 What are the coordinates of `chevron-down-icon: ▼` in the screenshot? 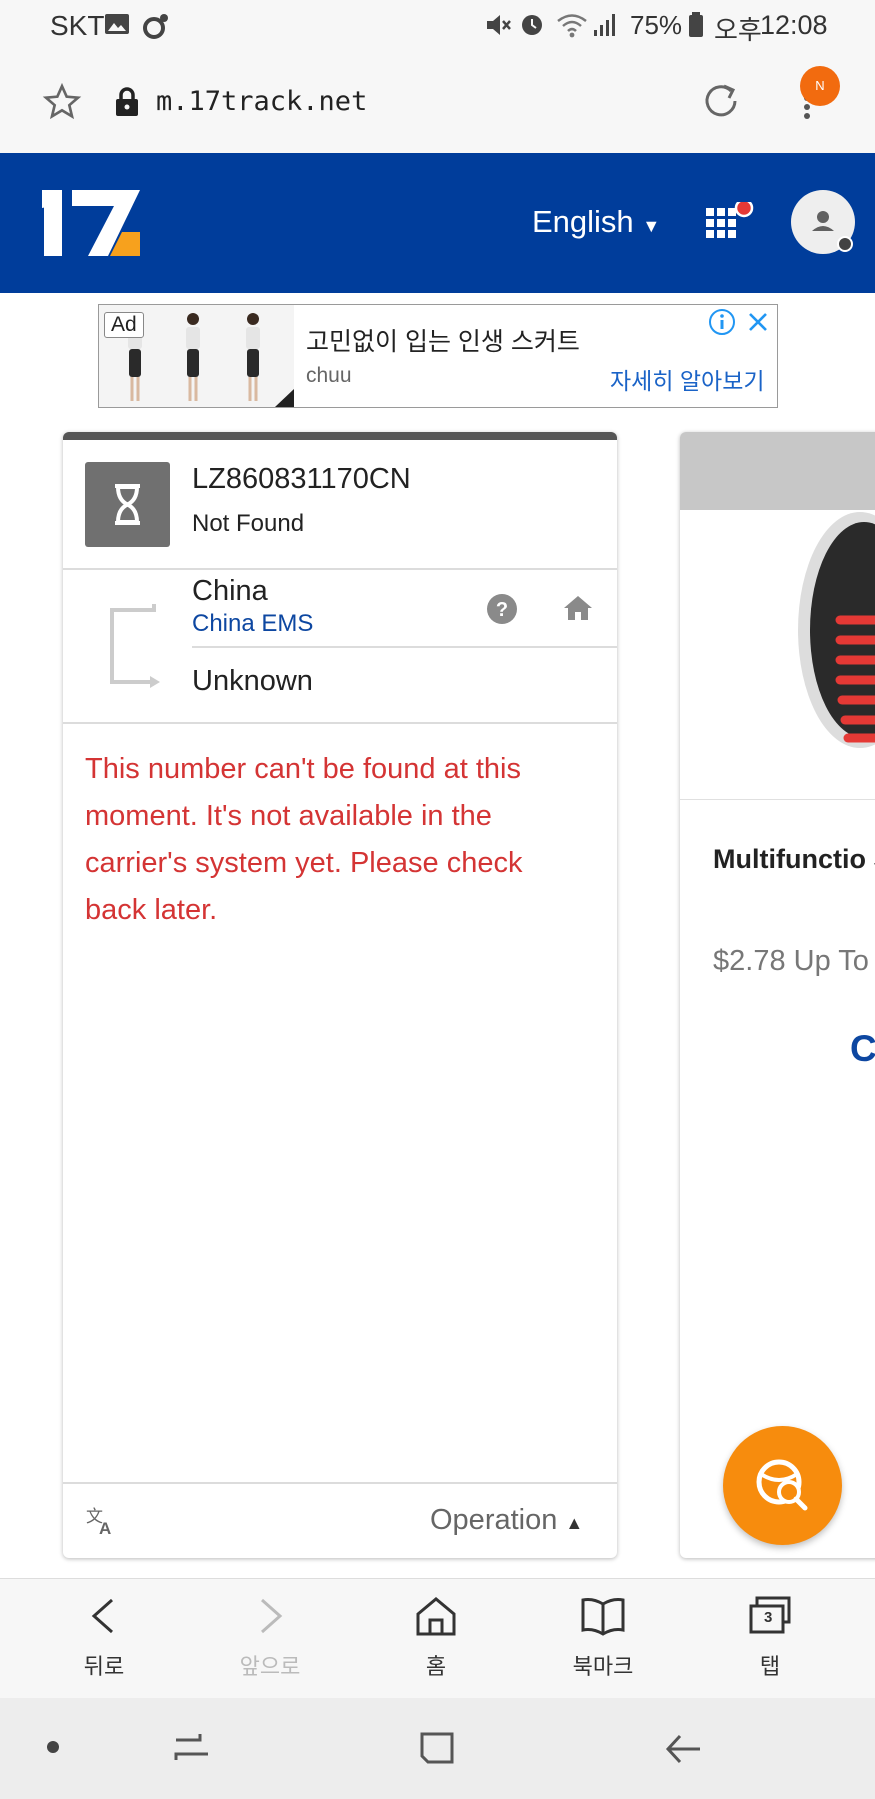 It's located at (651, 226).